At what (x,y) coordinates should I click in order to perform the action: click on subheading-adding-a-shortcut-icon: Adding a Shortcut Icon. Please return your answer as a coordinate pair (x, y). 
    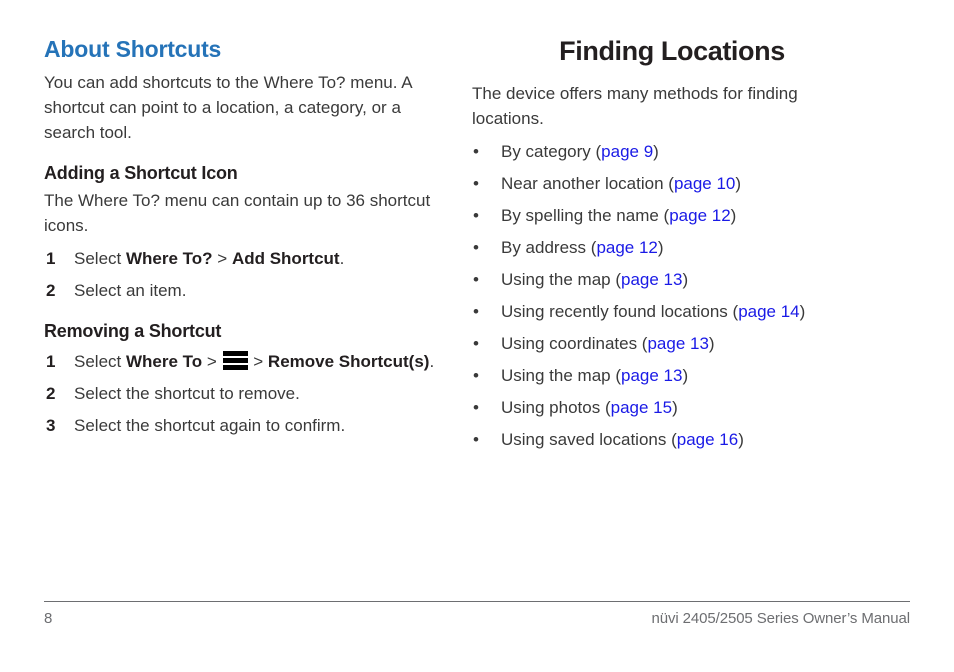
    Looking at the image, I should click on (141, 172).